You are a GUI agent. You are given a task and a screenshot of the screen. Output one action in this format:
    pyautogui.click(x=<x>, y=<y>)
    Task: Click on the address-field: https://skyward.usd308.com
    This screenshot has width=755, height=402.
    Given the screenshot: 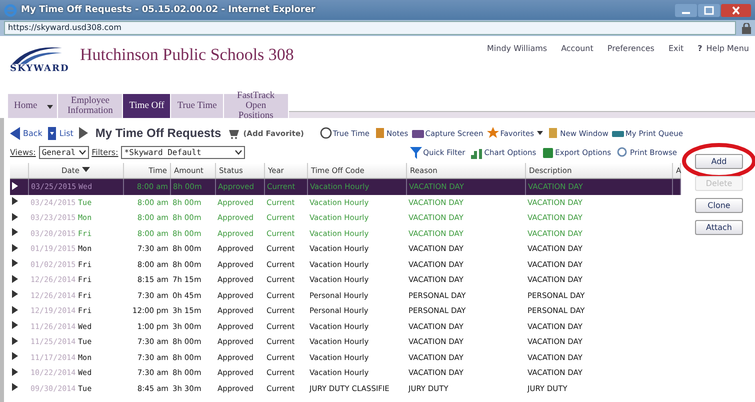 What is the action you would take?
    pyautogui.click(x=370, y=28)
    